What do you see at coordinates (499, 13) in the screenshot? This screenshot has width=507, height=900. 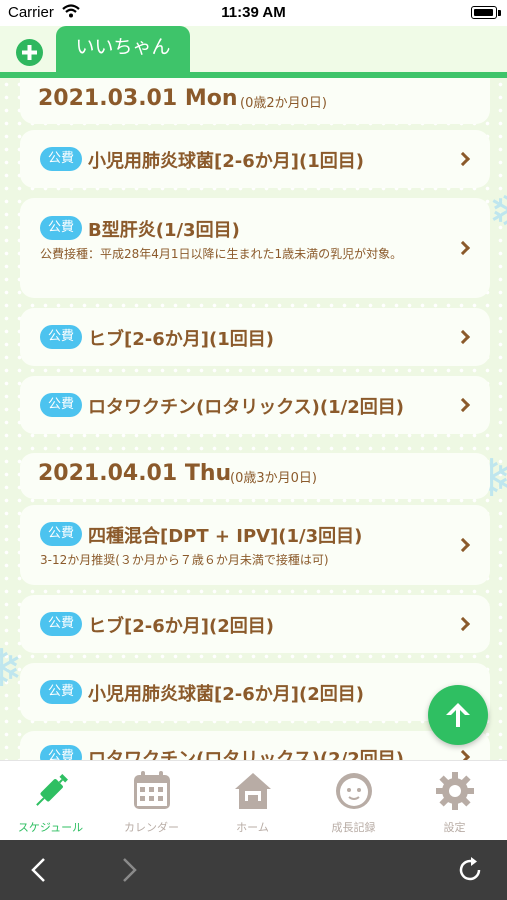 I see `battery-tip` at bounding box center [499, 13].